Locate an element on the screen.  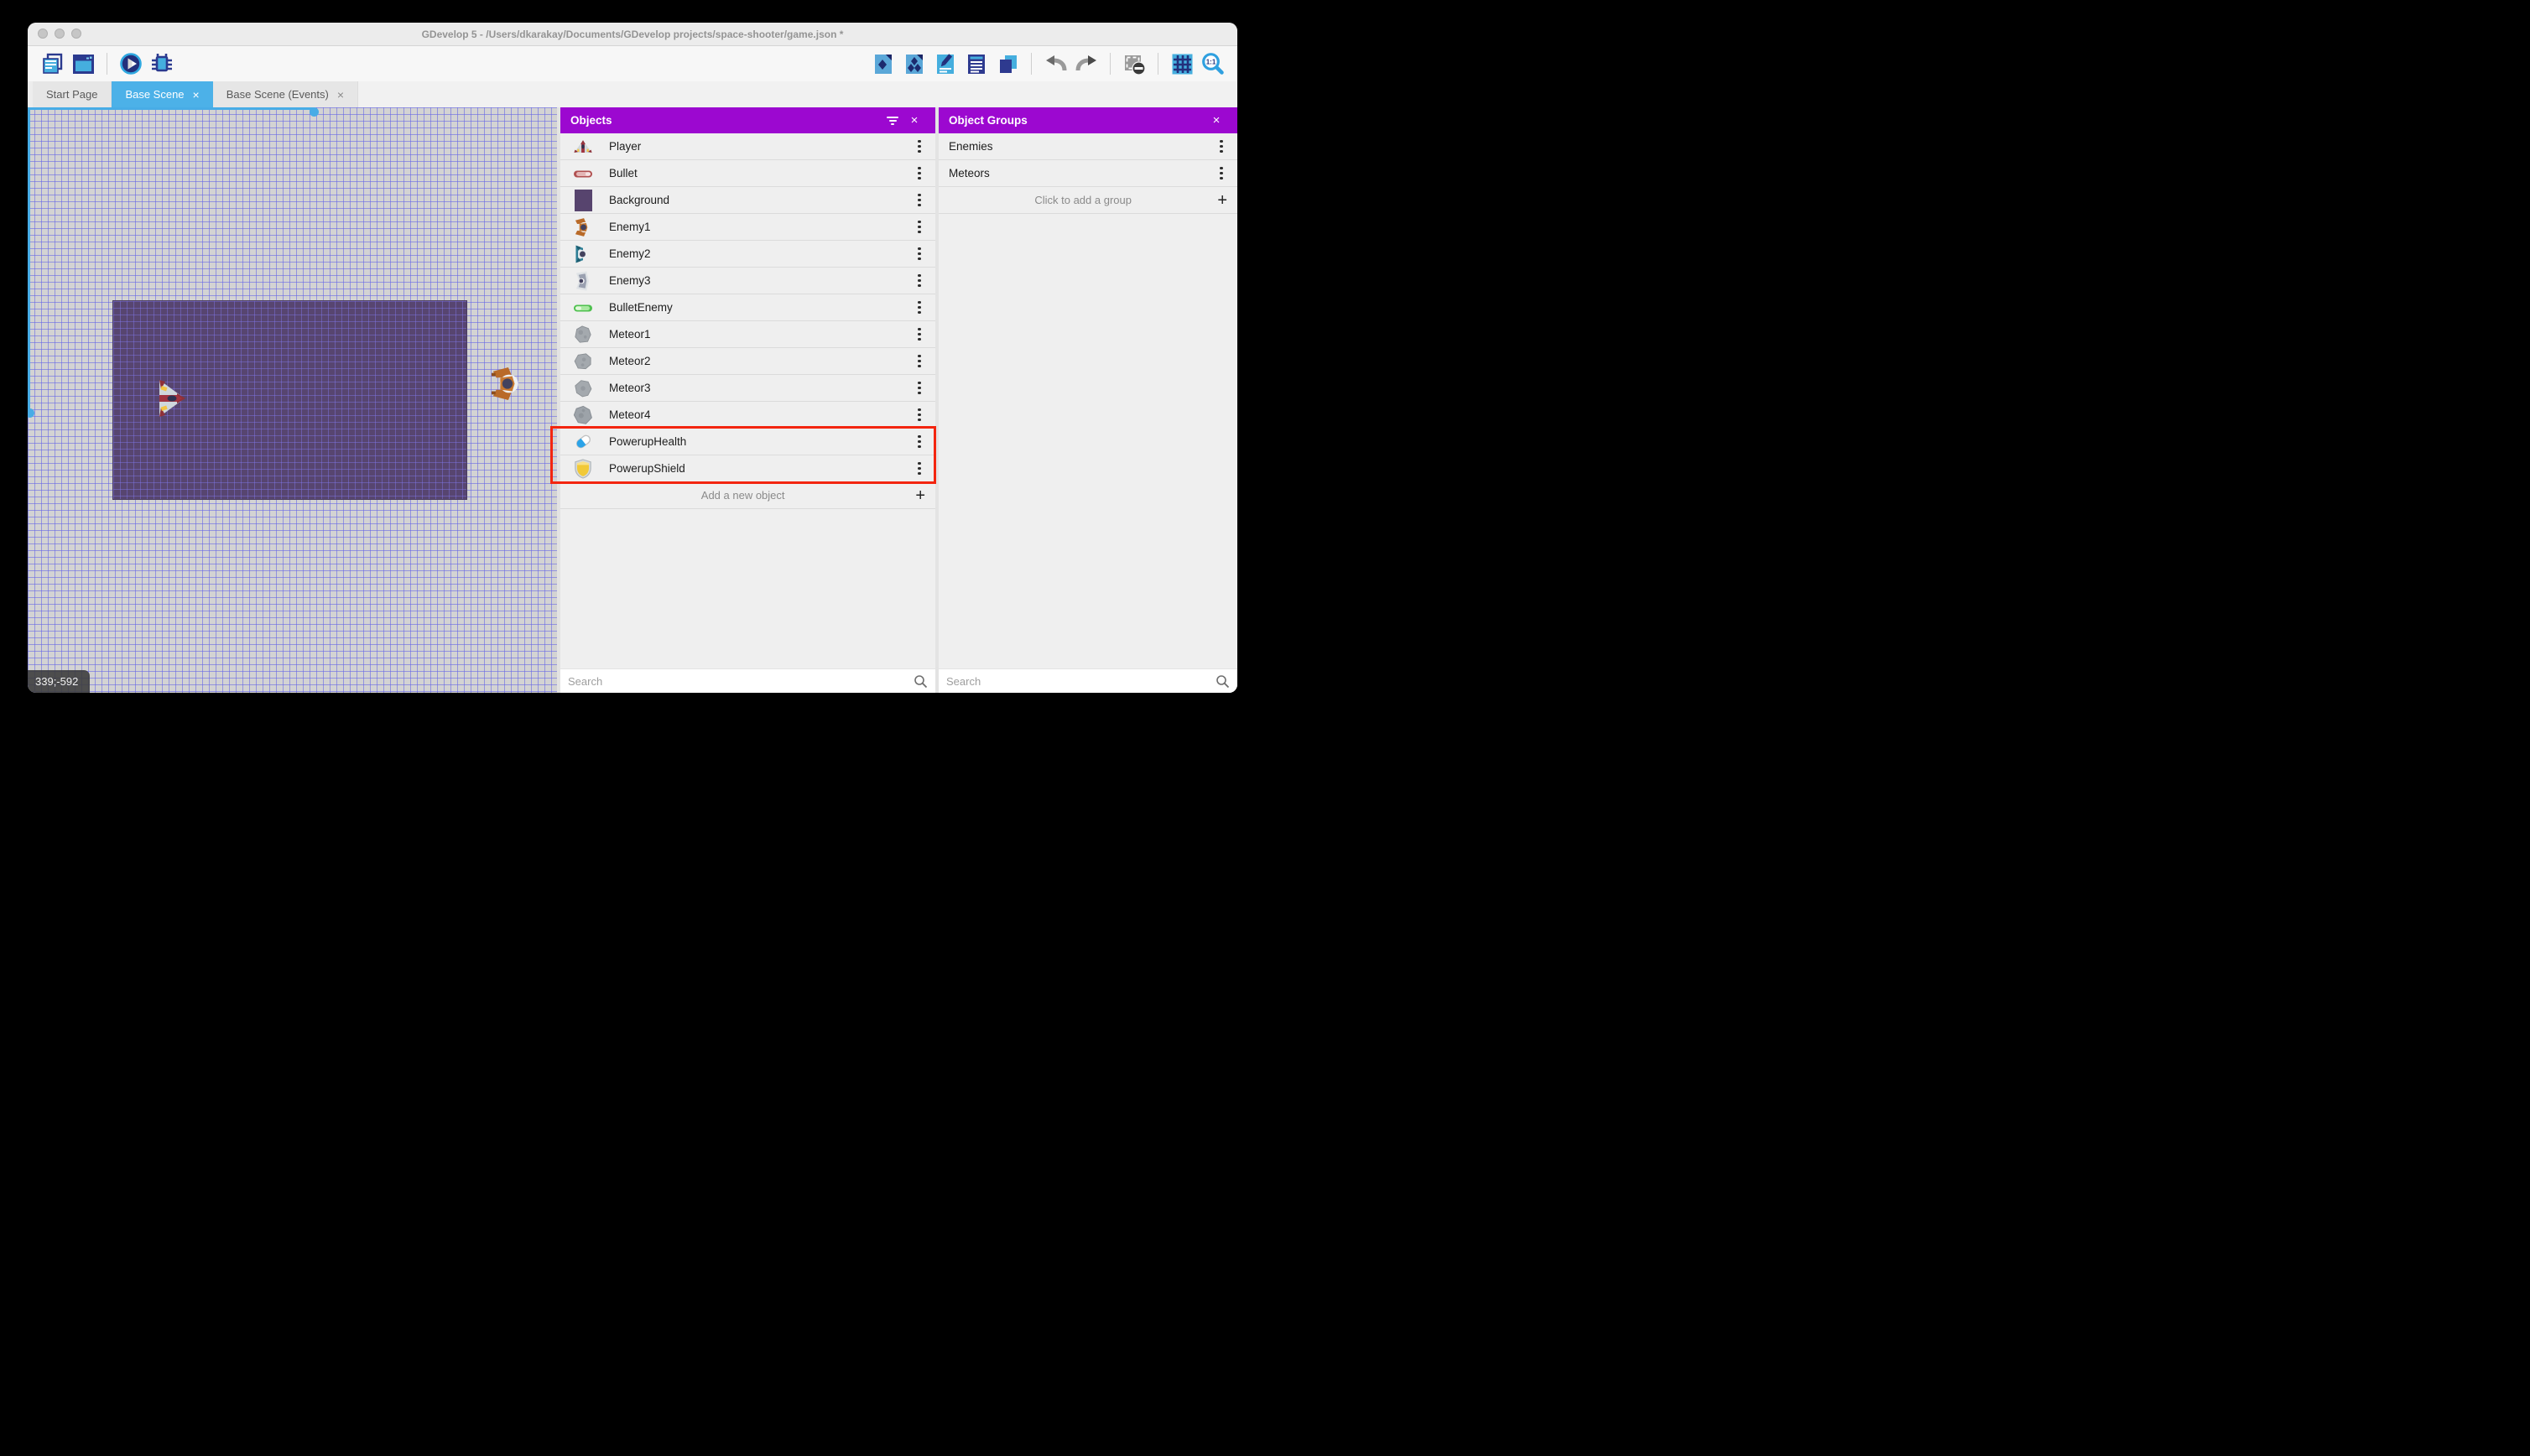
zoom-1to1-icon: 1:1 is located at coordinates (1213, 64).